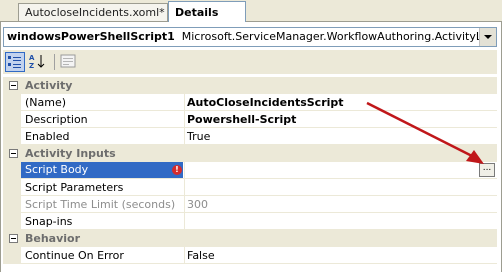 Image resolution: width=502 pixels, height=272 pixels. What do you see at coordinates (250, 204) in the screenshot?
I see `property-row-script-time-limit: Script Time Limit (seconds) 300` at bounding box center [250, 204].